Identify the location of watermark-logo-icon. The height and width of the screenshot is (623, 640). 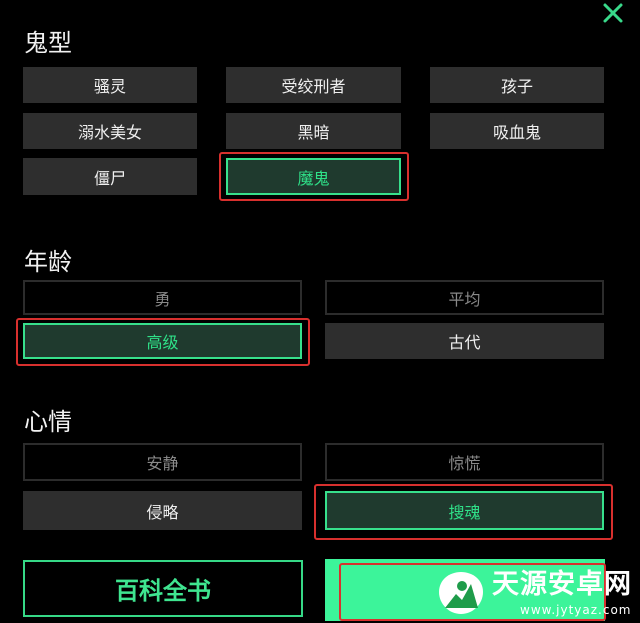
(461, 593).